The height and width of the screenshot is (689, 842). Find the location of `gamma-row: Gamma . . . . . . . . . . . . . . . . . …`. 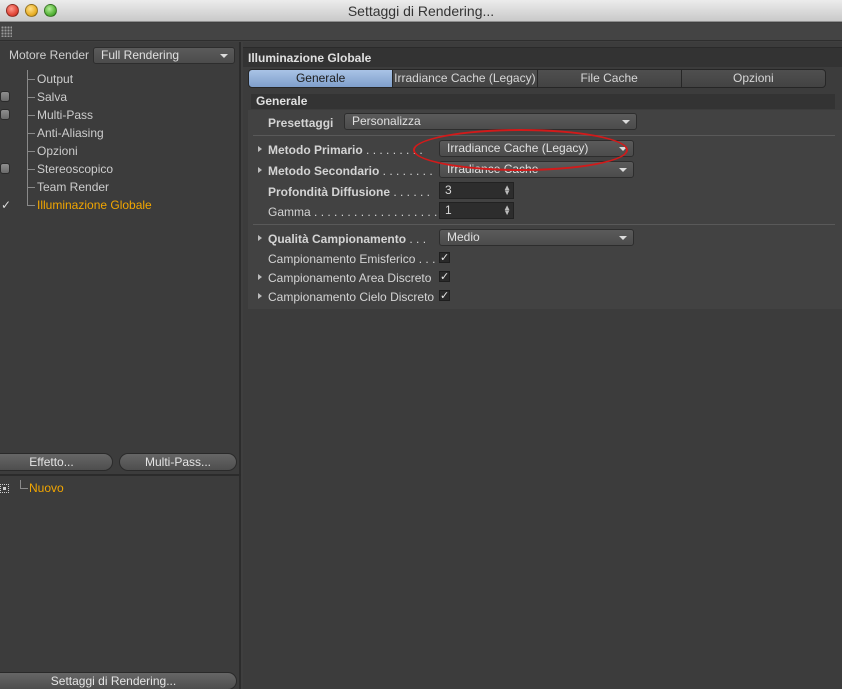

gamma-row: Gamma . . . . . . . . . . . . . . . . . … is located at coordinates (356, 212).